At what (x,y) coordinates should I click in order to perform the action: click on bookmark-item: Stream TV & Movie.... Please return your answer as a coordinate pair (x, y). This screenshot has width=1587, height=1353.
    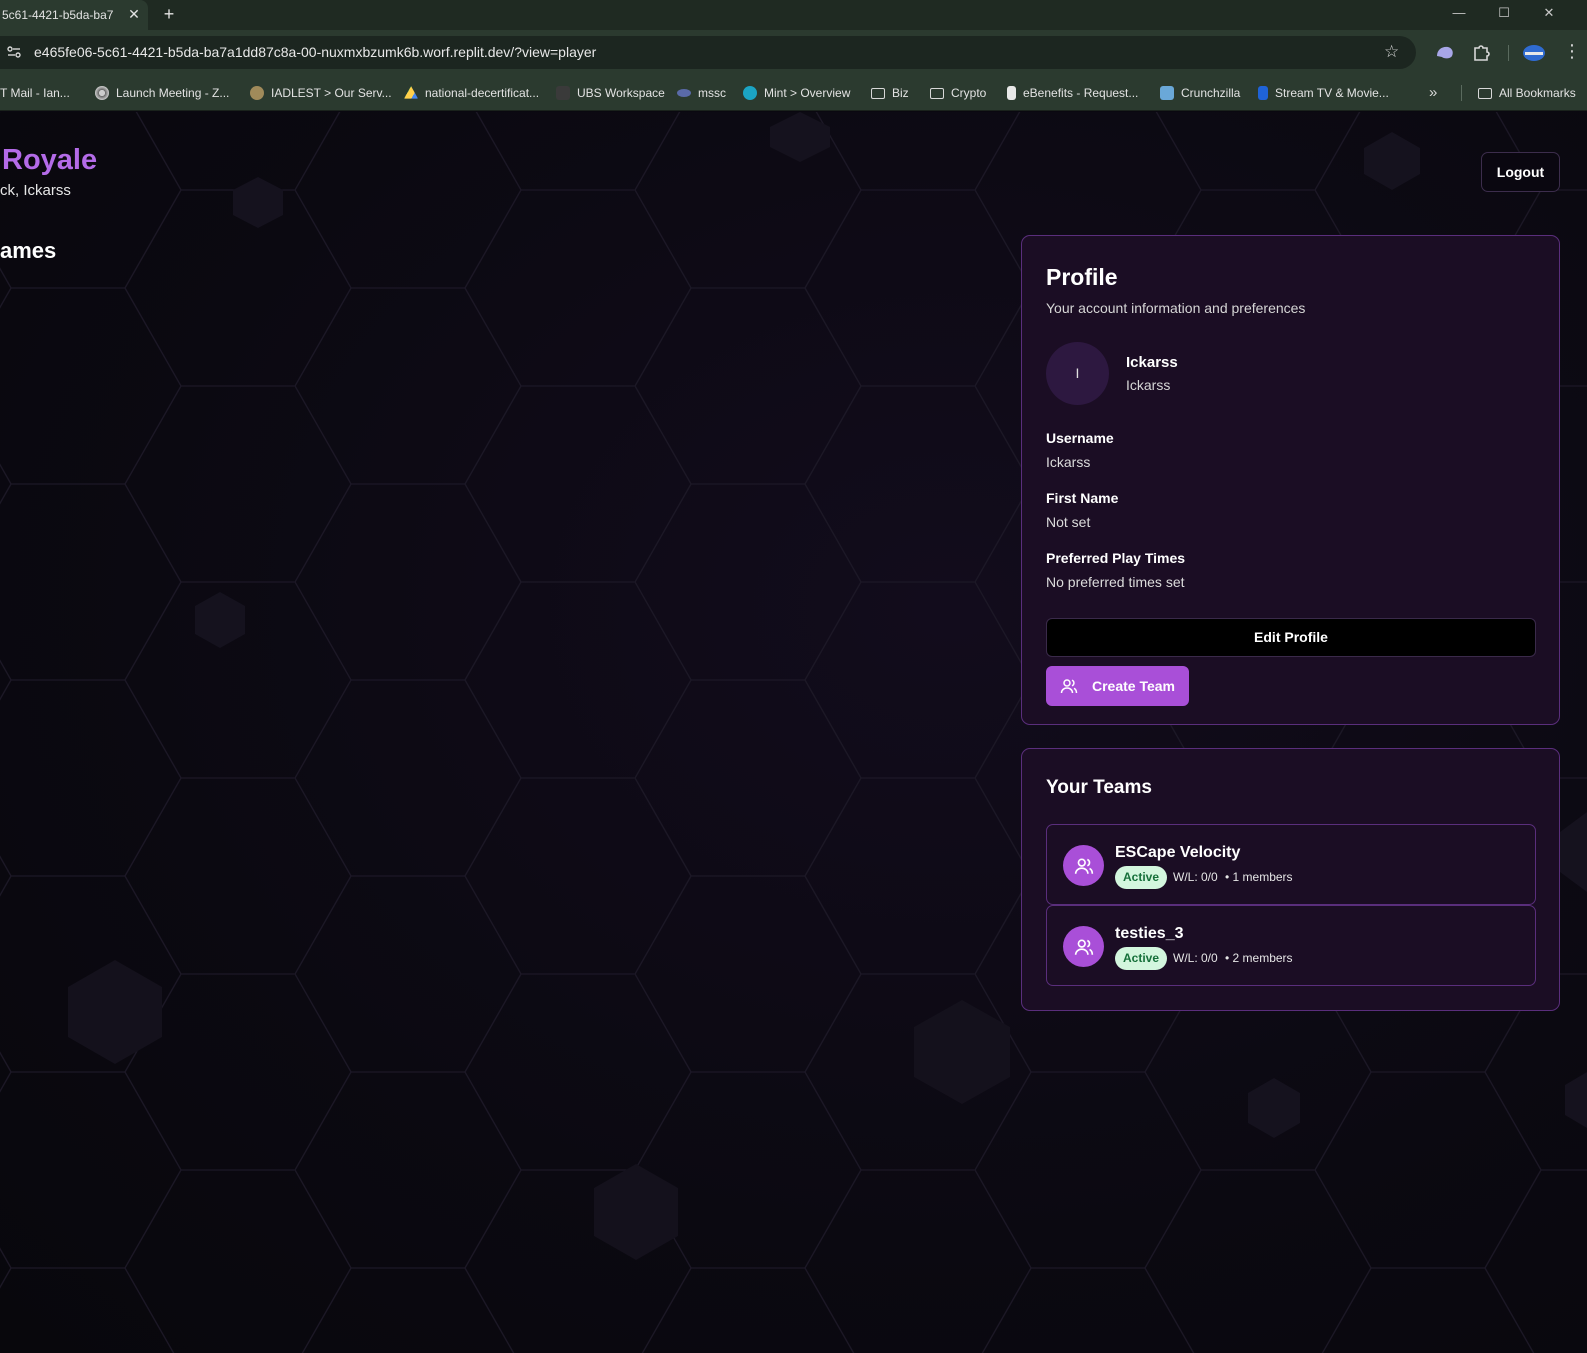
    Looking at the image, I should click on (1323, 93).